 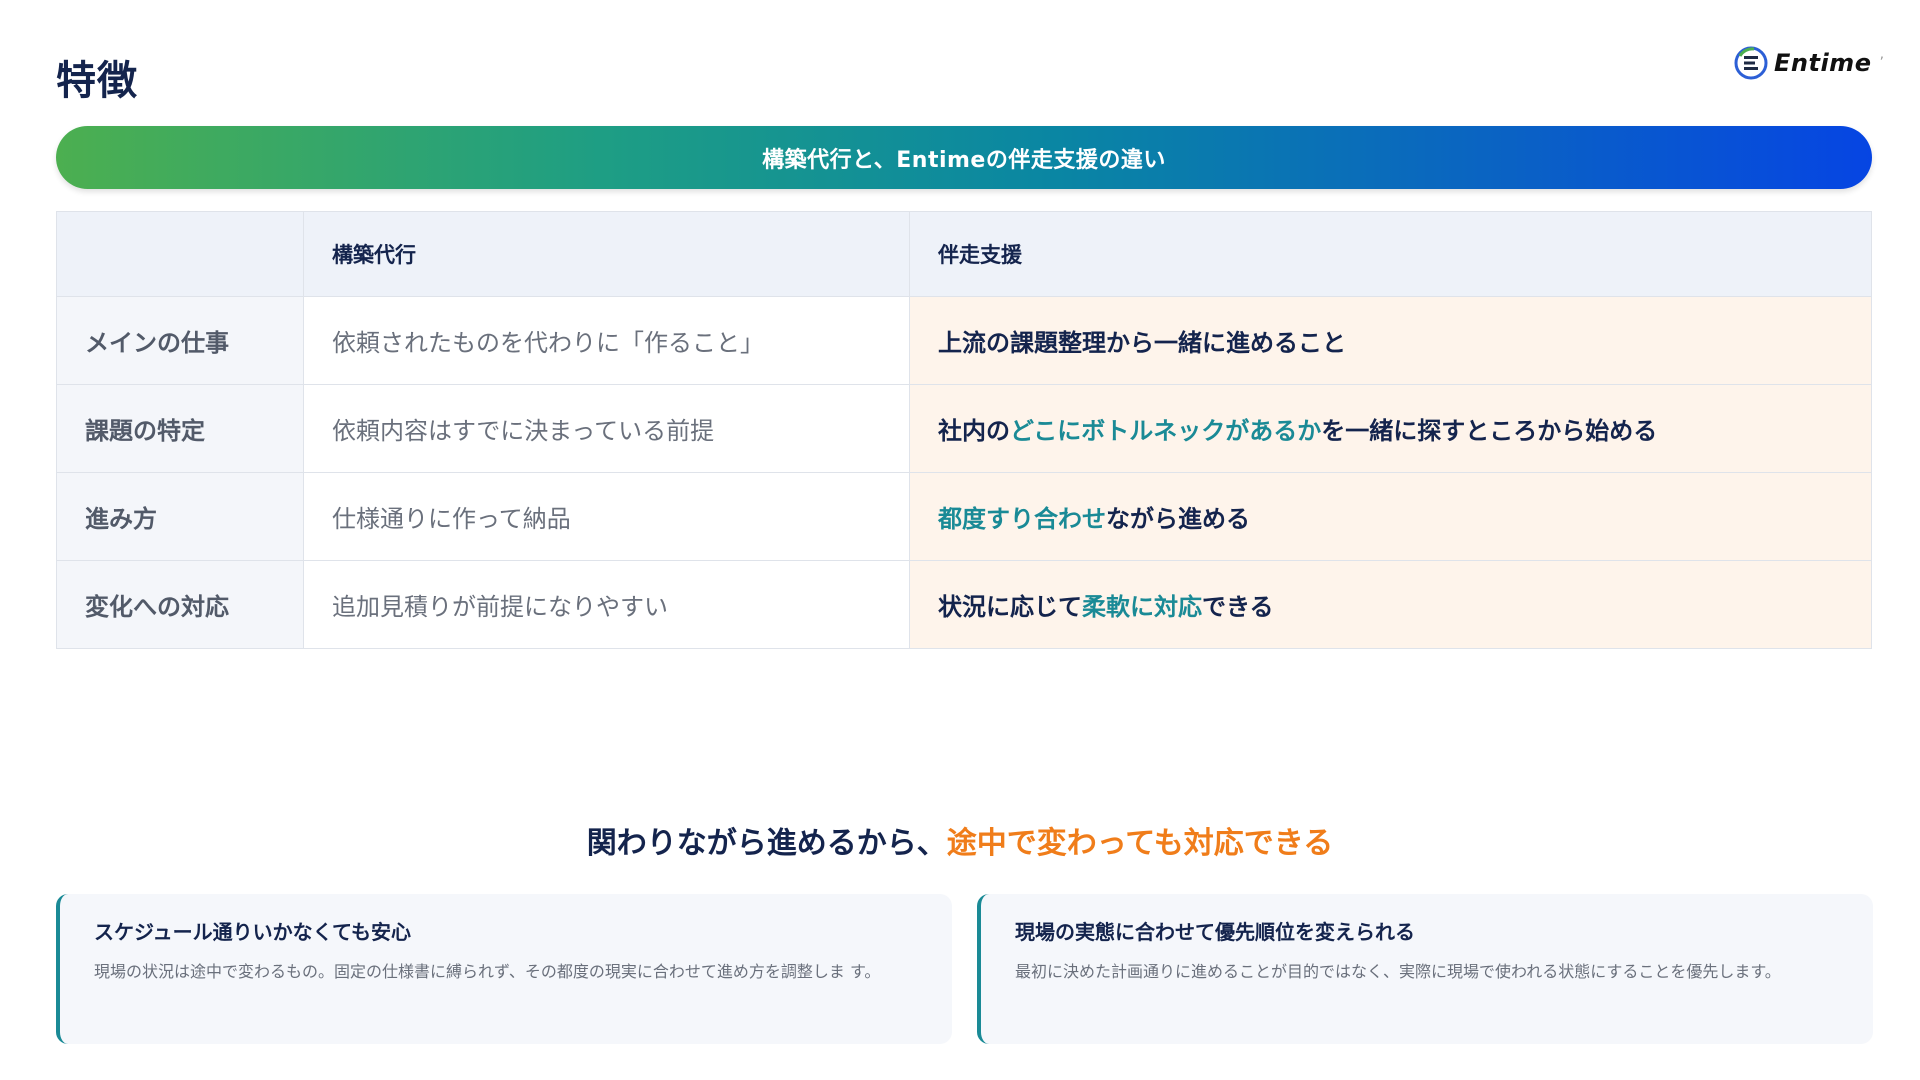 I want to click on card-title: スケジュール通りいかなくても安心, so click(x=252, y=932).